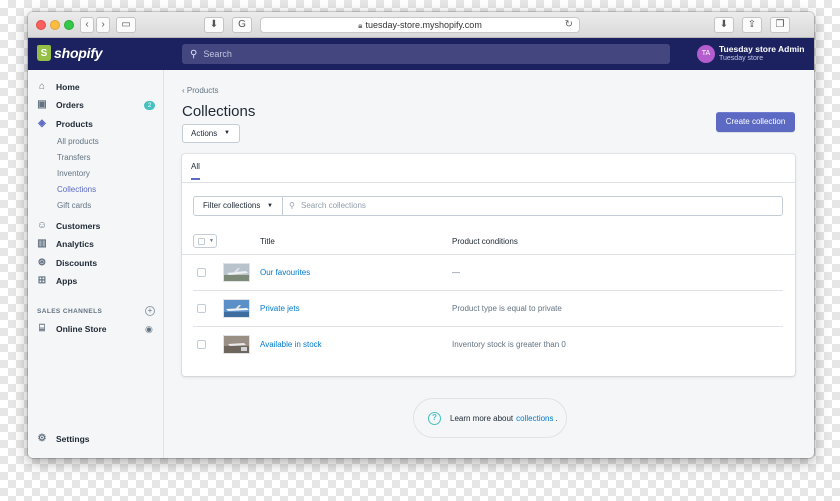 The image size is (840, 501). I want to click on sidebar-item-discounts: ⊛ Discounts, so click(66, 263).